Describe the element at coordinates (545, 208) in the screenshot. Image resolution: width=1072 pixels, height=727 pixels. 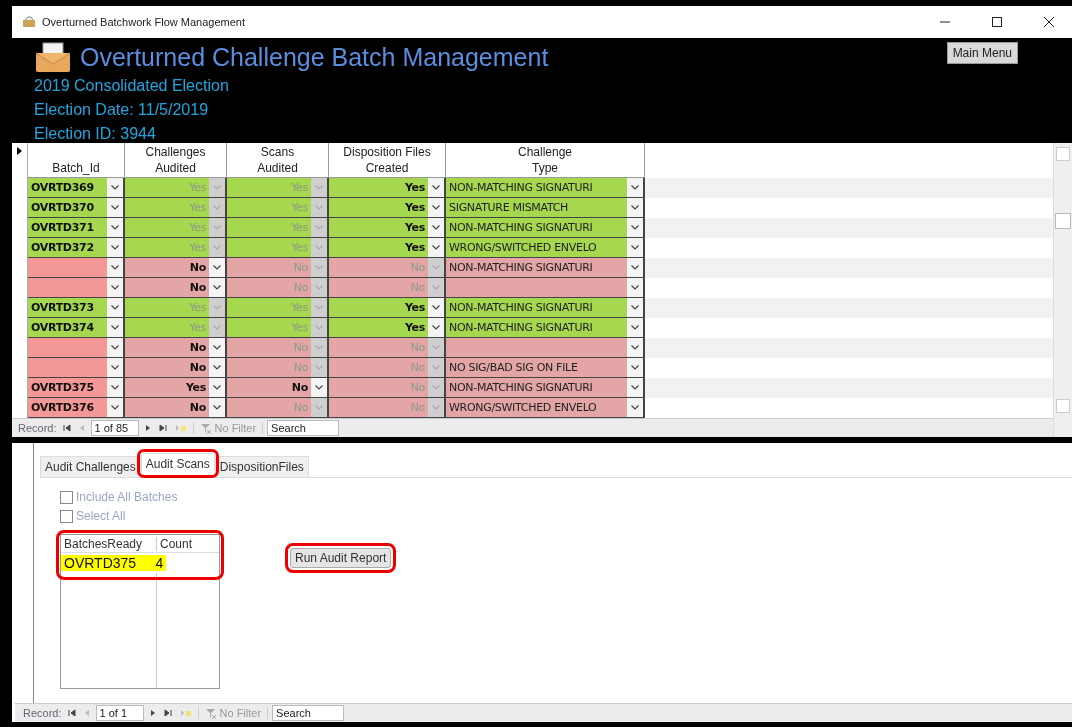
I see `challenge-type-dropdown: SIGNATURE MISMATCH` at that location.